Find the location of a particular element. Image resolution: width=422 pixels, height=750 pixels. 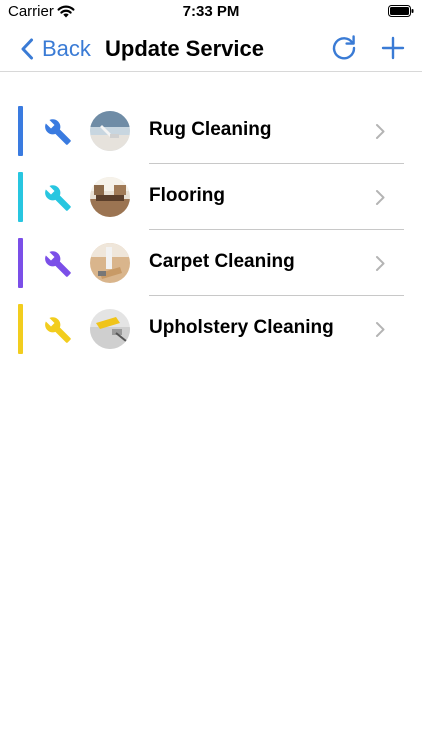

back-button: Back is located at coordinates (55, 49).